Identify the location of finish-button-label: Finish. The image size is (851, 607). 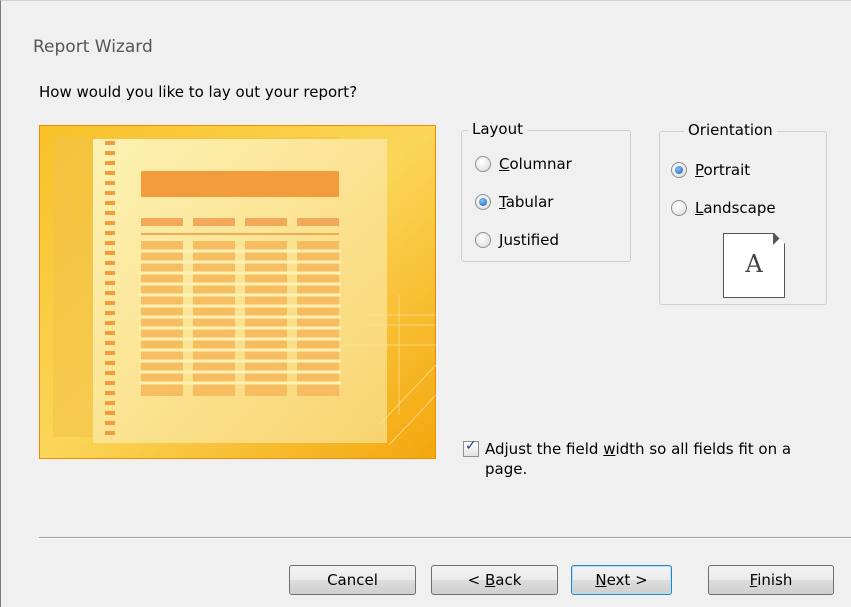
(771, 580).